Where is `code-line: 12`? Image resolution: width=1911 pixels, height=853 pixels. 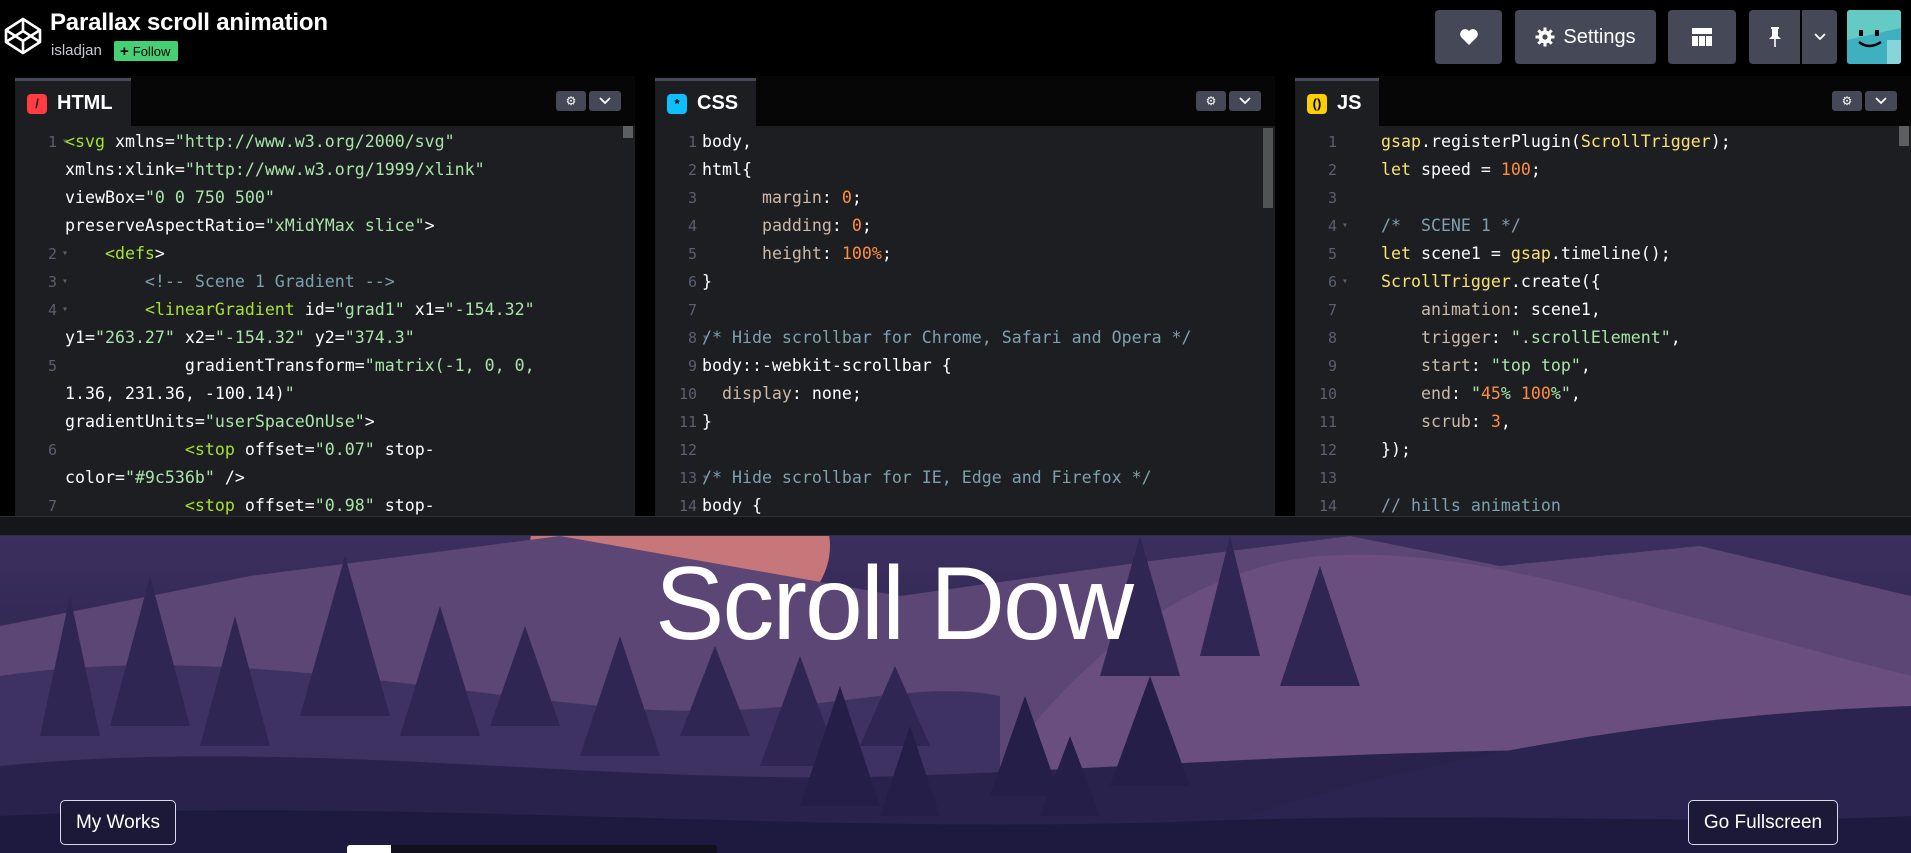
code-line: 12 is located at coordinates (965, 450).